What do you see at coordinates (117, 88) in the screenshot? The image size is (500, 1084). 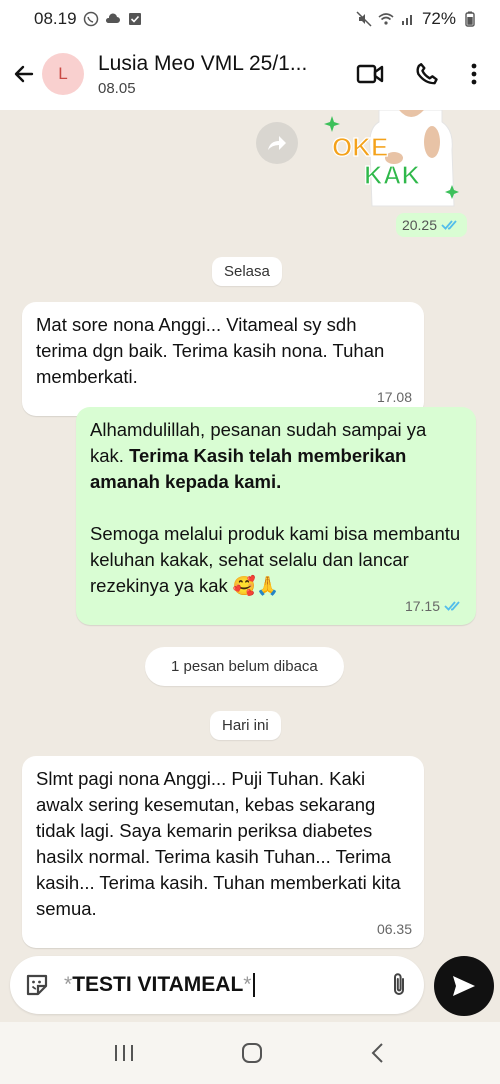 I see `last-seen: 08.05` at bounding box center [117, 88].